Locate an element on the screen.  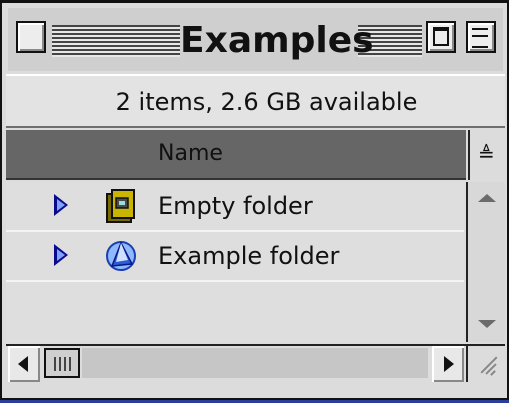
grow-box-icon is located at coordinates (485, 363).